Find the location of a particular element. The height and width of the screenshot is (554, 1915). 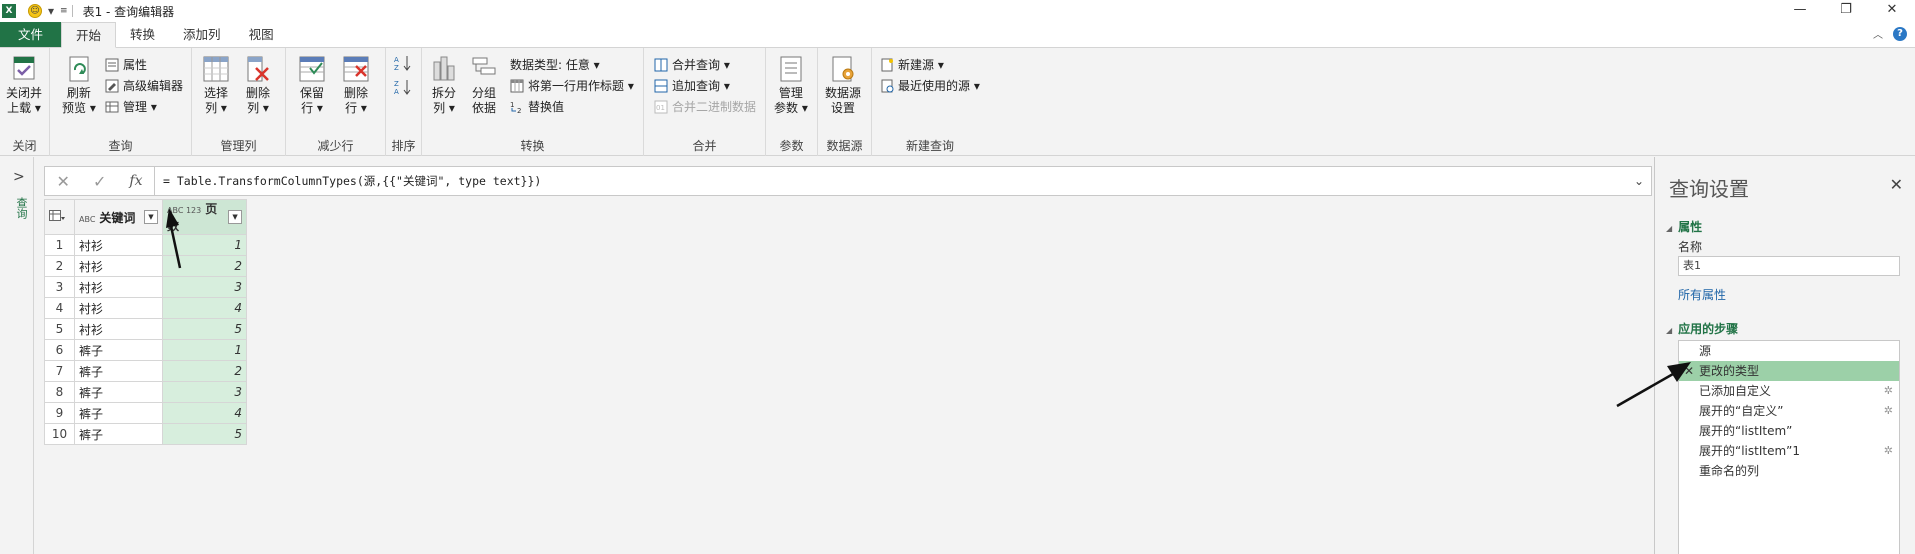

row-number: 5 is located at coordinates (59, 329).